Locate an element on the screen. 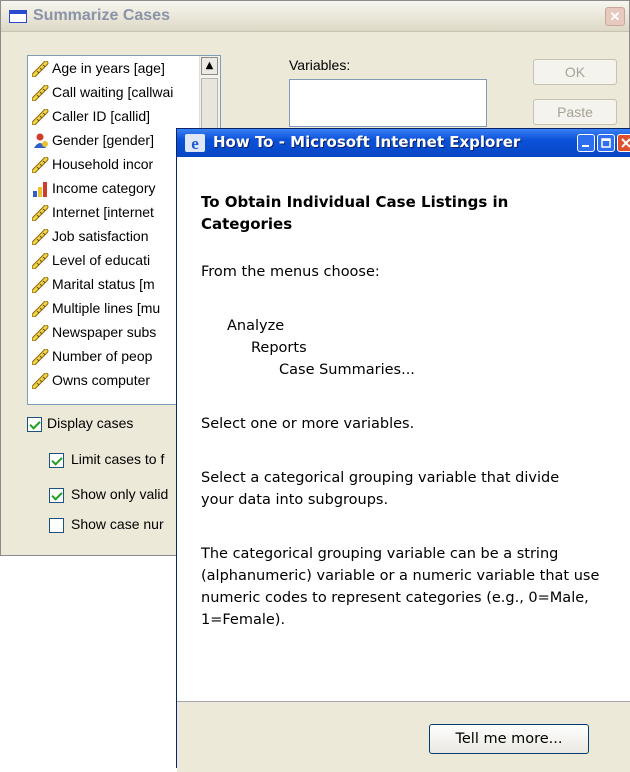 The image size is (630, 772). variable-label: Newspaper subs is located at coordinates (104, 332).